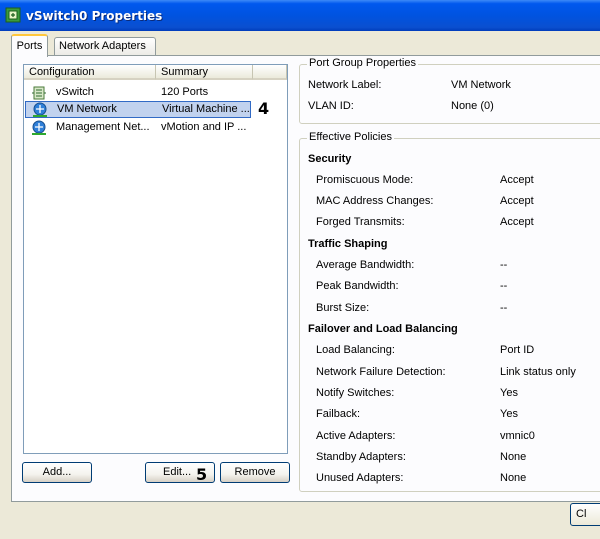  Describe the element at coordinates (90, 72) in the screenshot. I see `column-configuration: Configuration` at that location.